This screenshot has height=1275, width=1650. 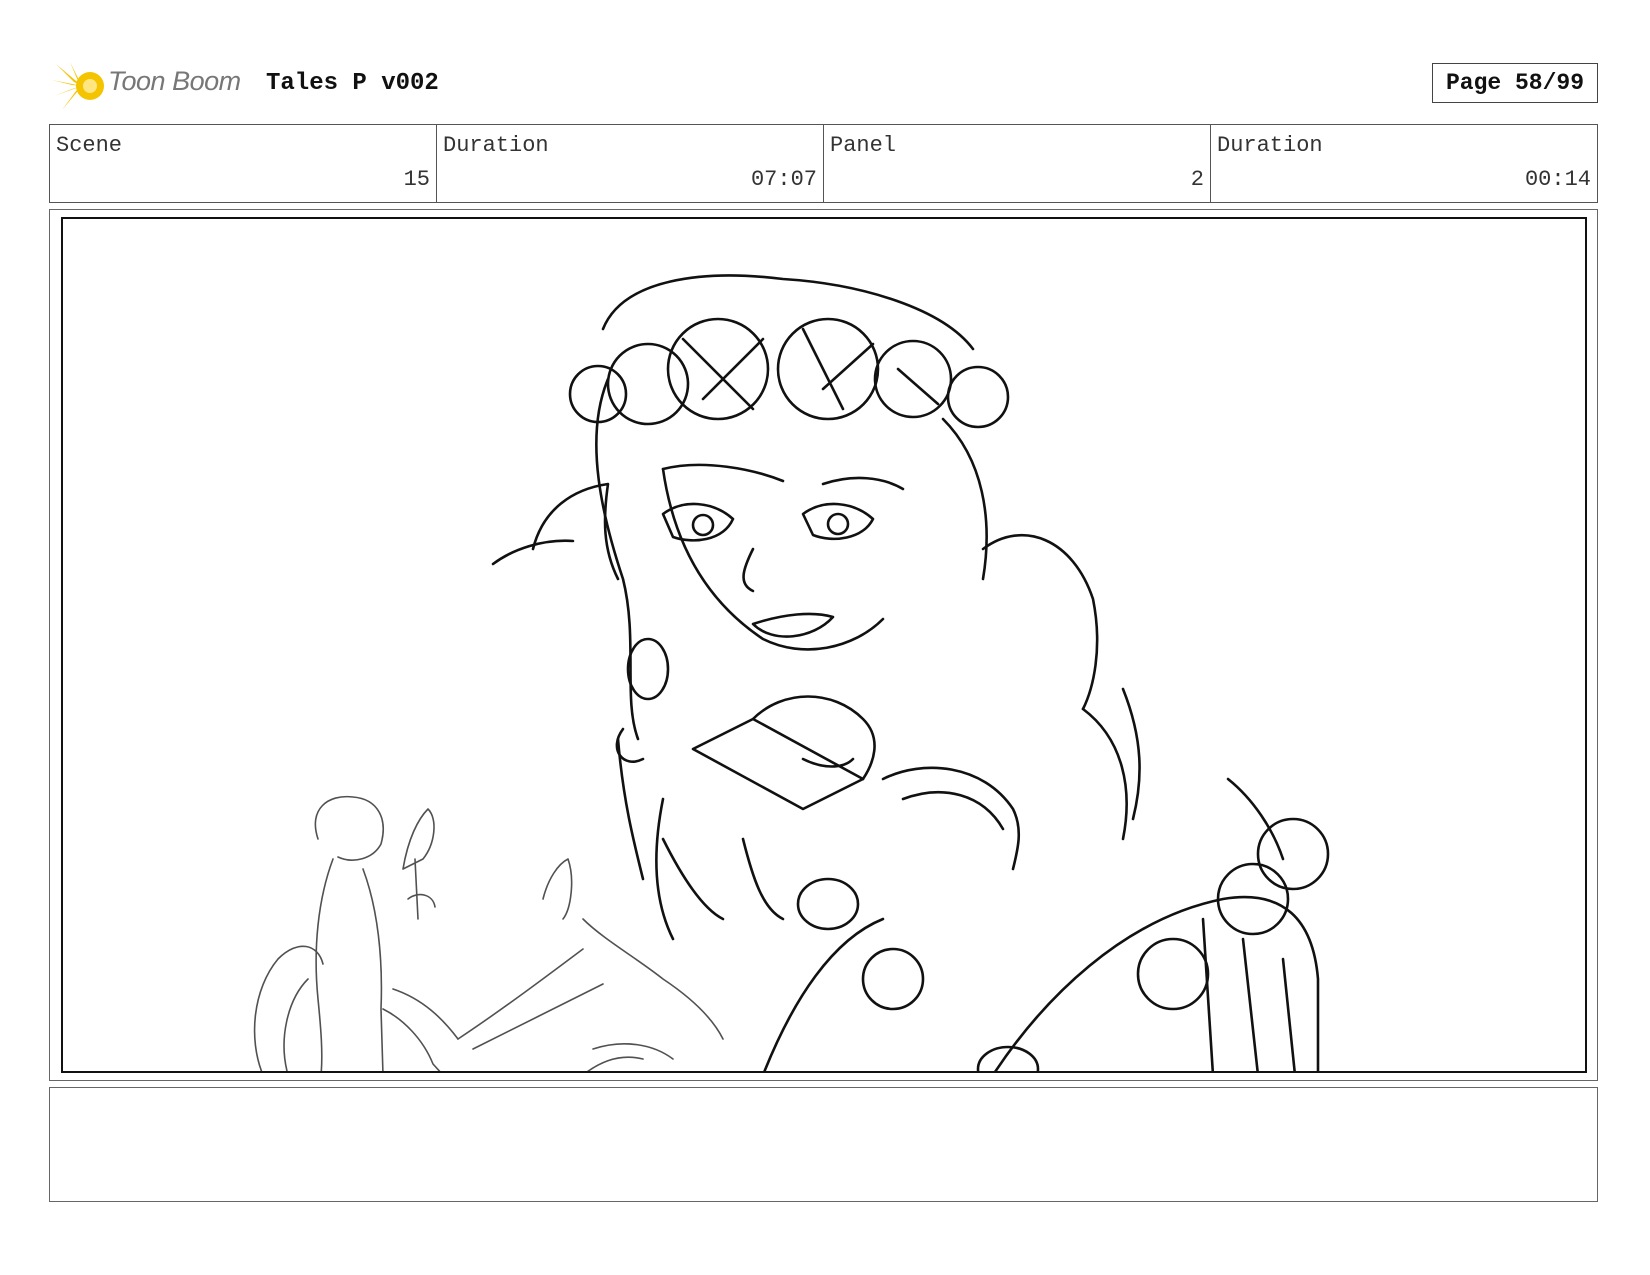 What do you see at coordinates (863, 145) in the screenshot?
I see `panel-label: Panel` at bounding box center [863, 145].